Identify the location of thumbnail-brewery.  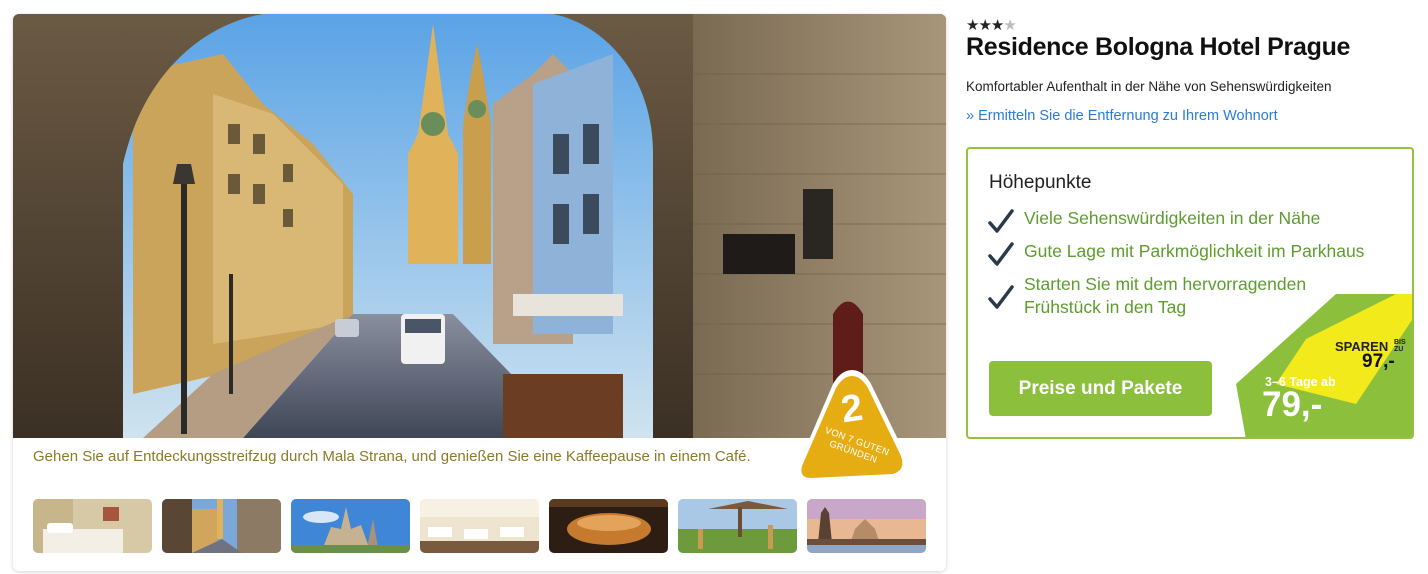
(608, 526).